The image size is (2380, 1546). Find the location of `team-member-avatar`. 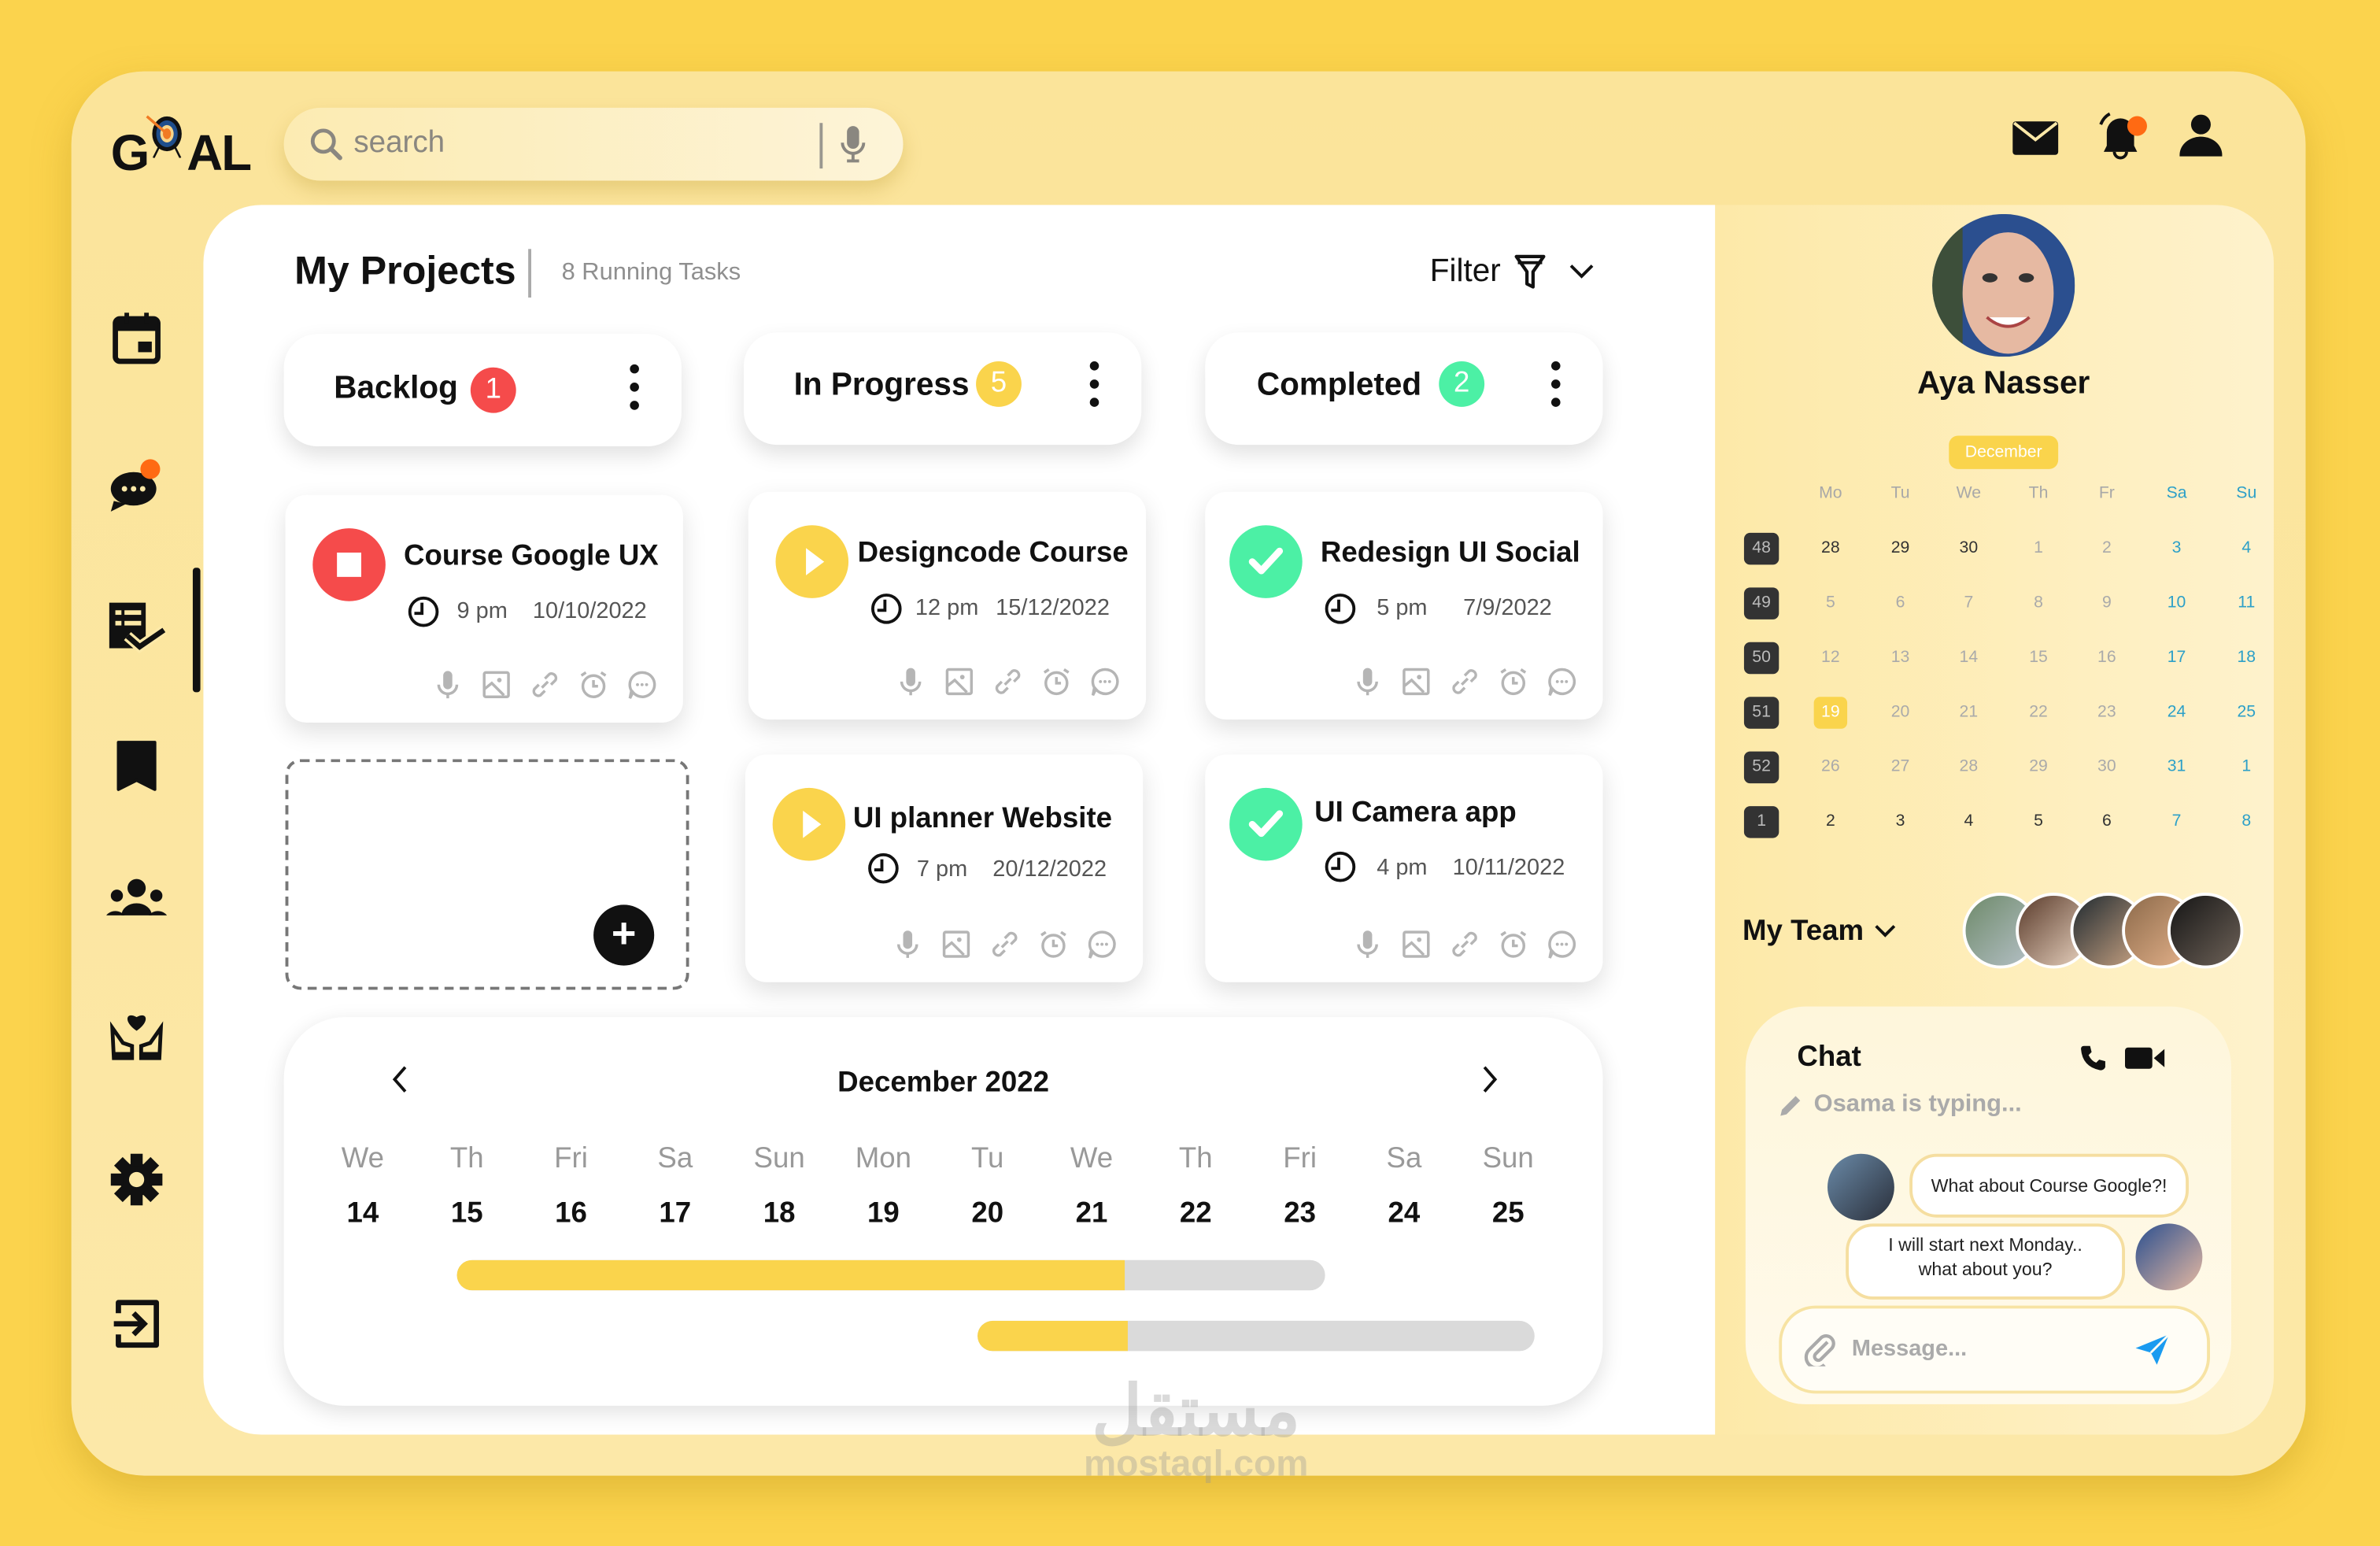

team-member-avatar is located at coordinates (2205, 930).